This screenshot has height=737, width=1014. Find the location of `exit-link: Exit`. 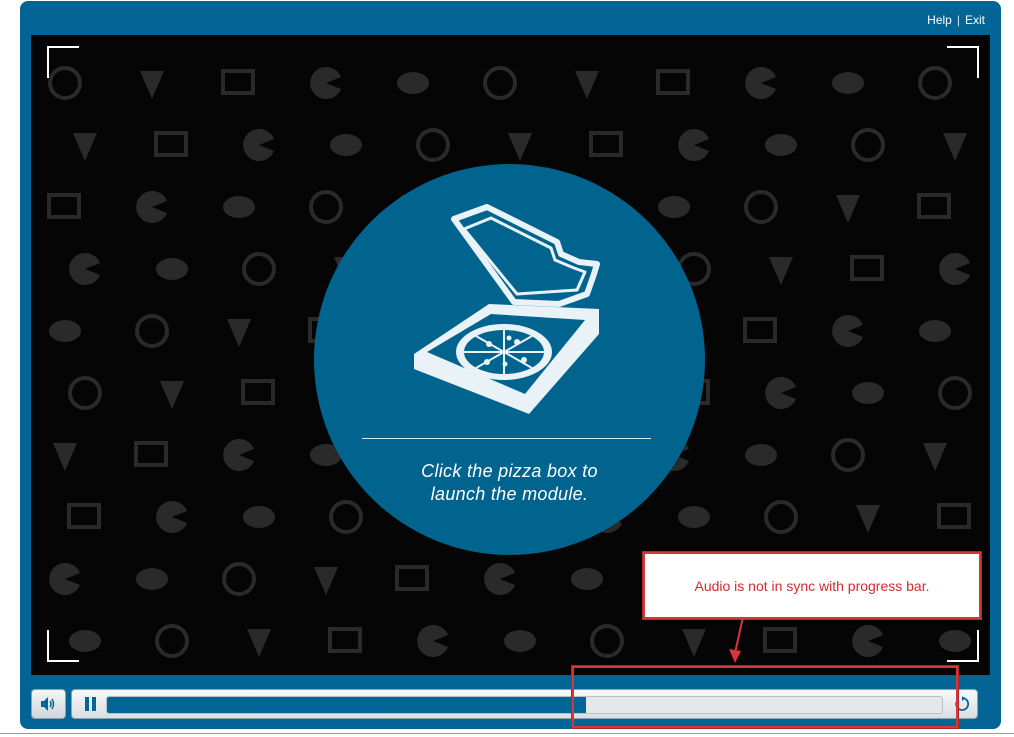

exit-link: Exit is located at coordinates (975, 20).